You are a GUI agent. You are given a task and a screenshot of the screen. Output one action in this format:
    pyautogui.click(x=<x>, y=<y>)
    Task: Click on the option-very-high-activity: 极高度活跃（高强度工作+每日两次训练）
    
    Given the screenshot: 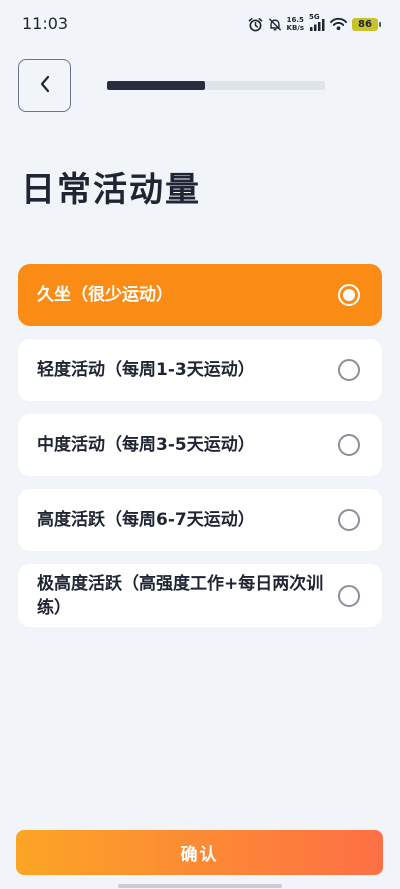 What is the action you would take?
    pyautogui.click(x=200, y=595)
    